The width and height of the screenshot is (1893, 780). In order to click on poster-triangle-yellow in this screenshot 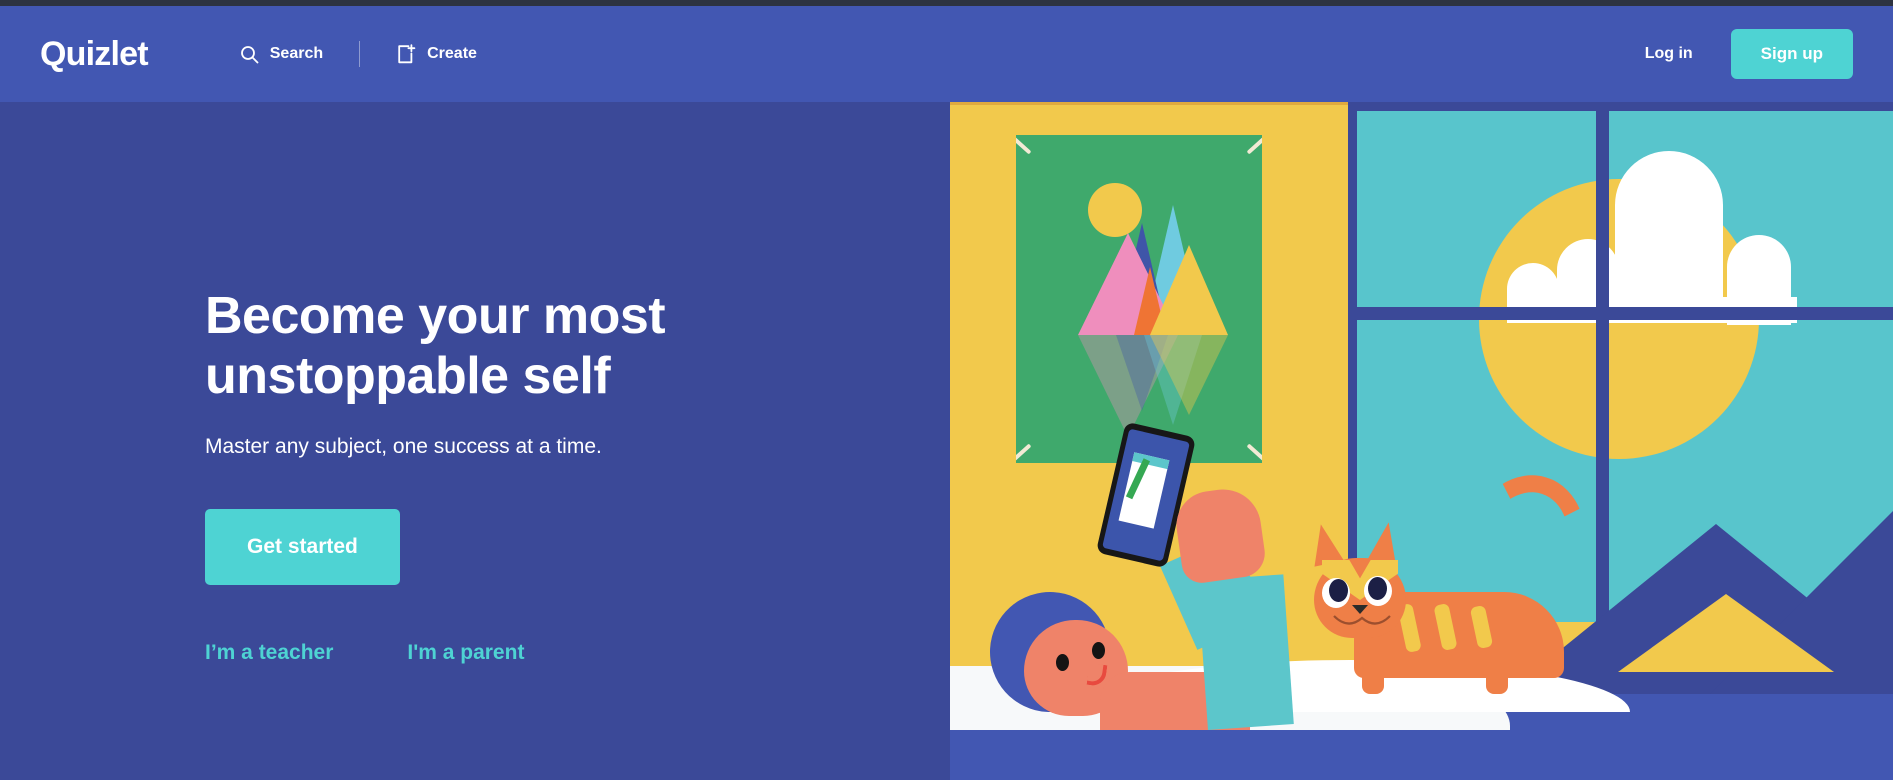, I will do `click(1189, 290)`.